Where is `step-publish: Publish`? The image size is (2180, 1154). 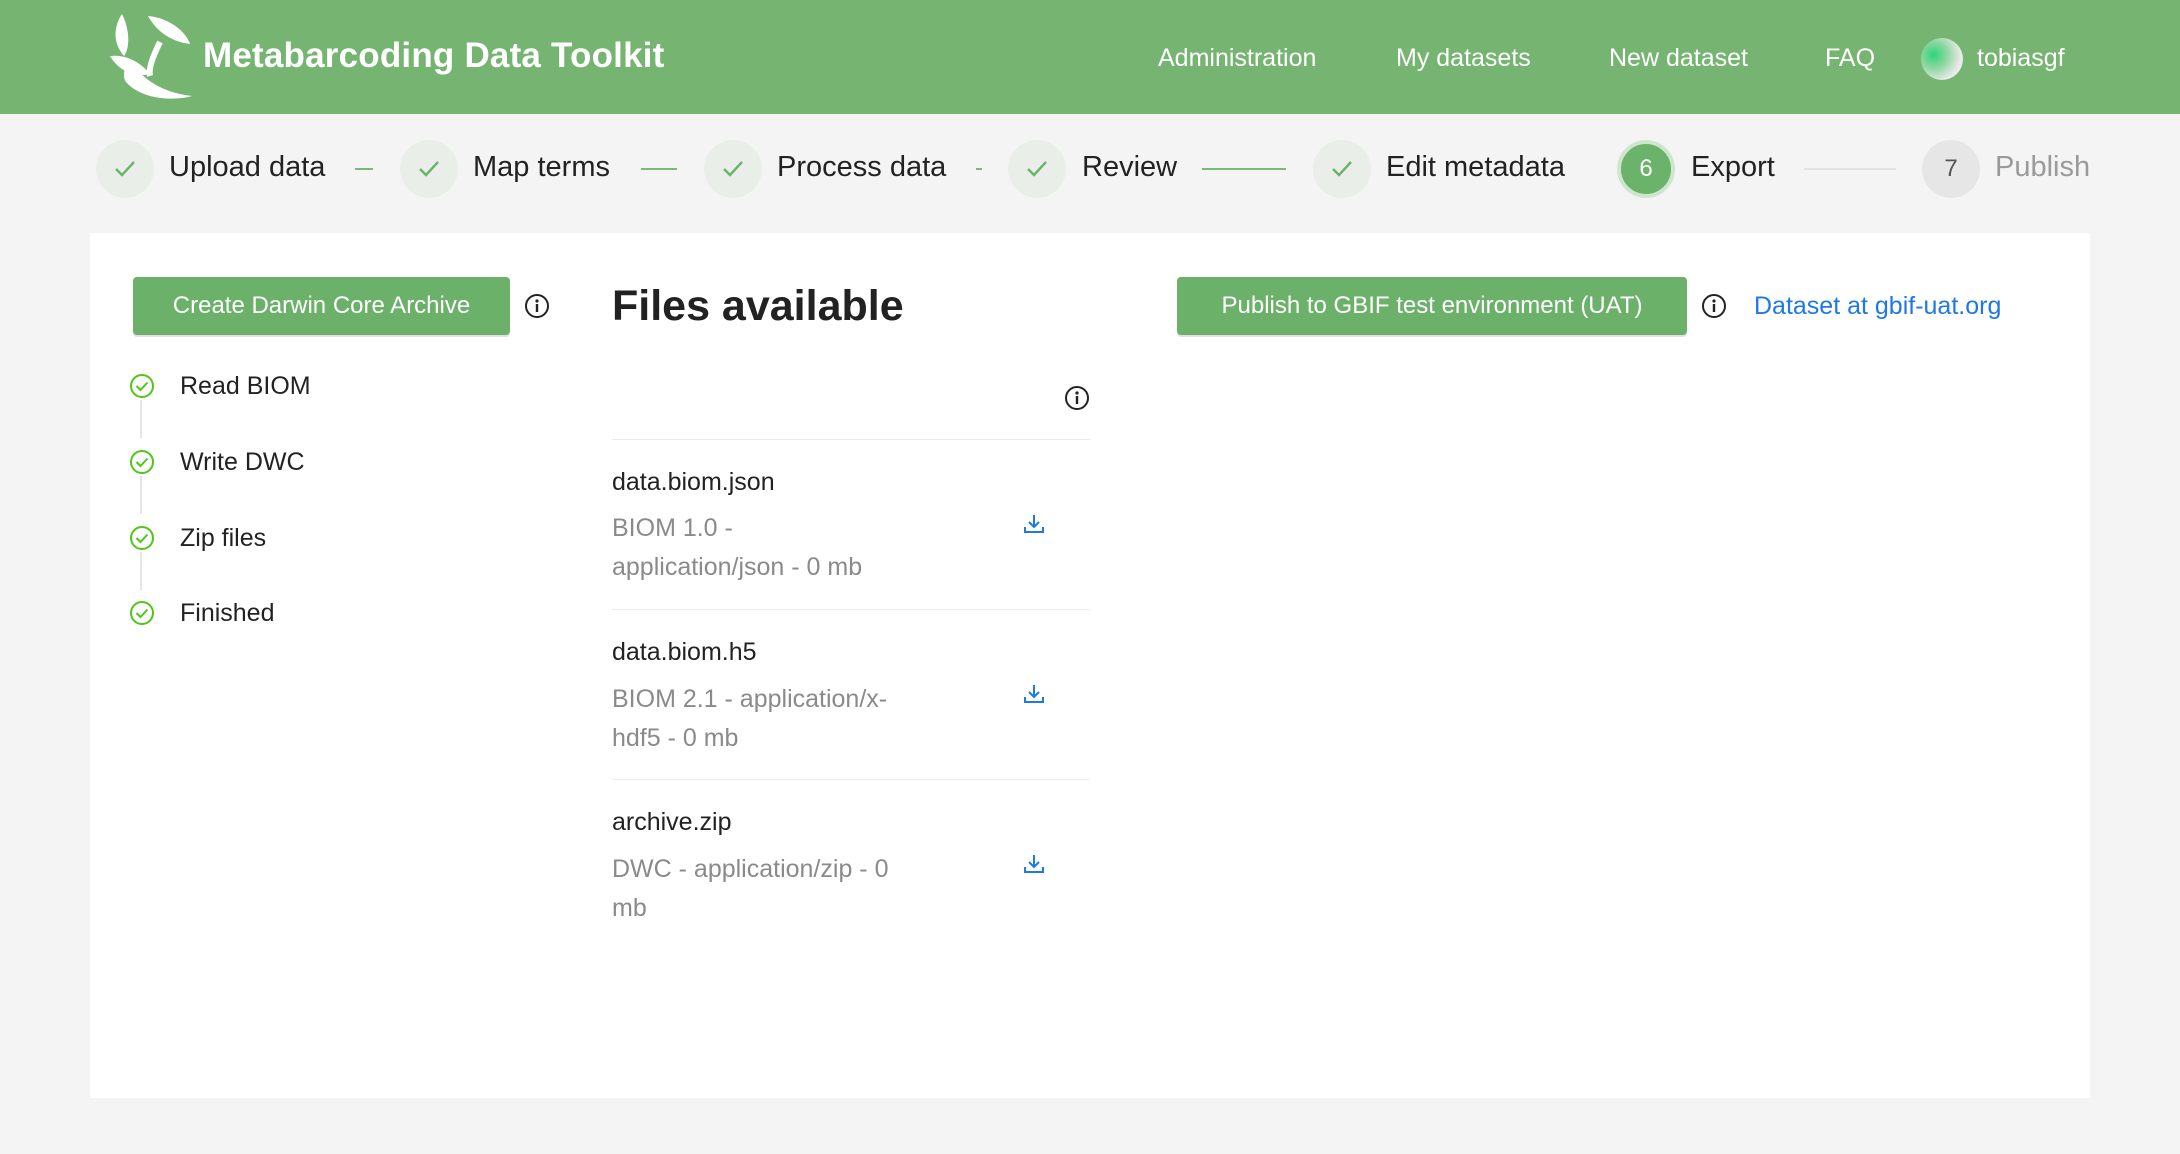 step-publish: Publish is located at coordinates (2042, 167).